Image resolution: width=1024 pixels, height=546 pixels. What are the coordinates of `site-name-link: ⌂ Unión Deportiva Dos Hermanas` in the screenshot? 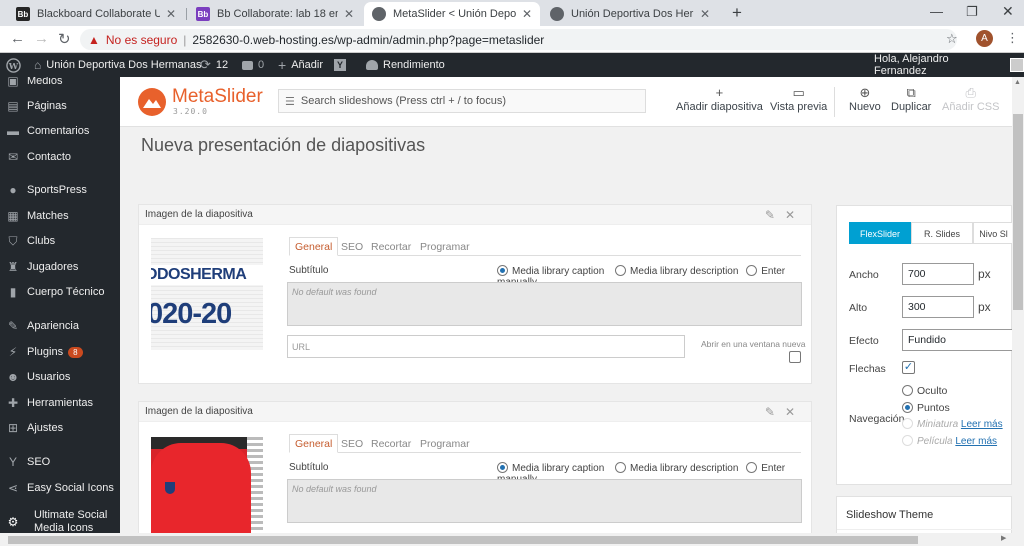 It's located at (118, 65).